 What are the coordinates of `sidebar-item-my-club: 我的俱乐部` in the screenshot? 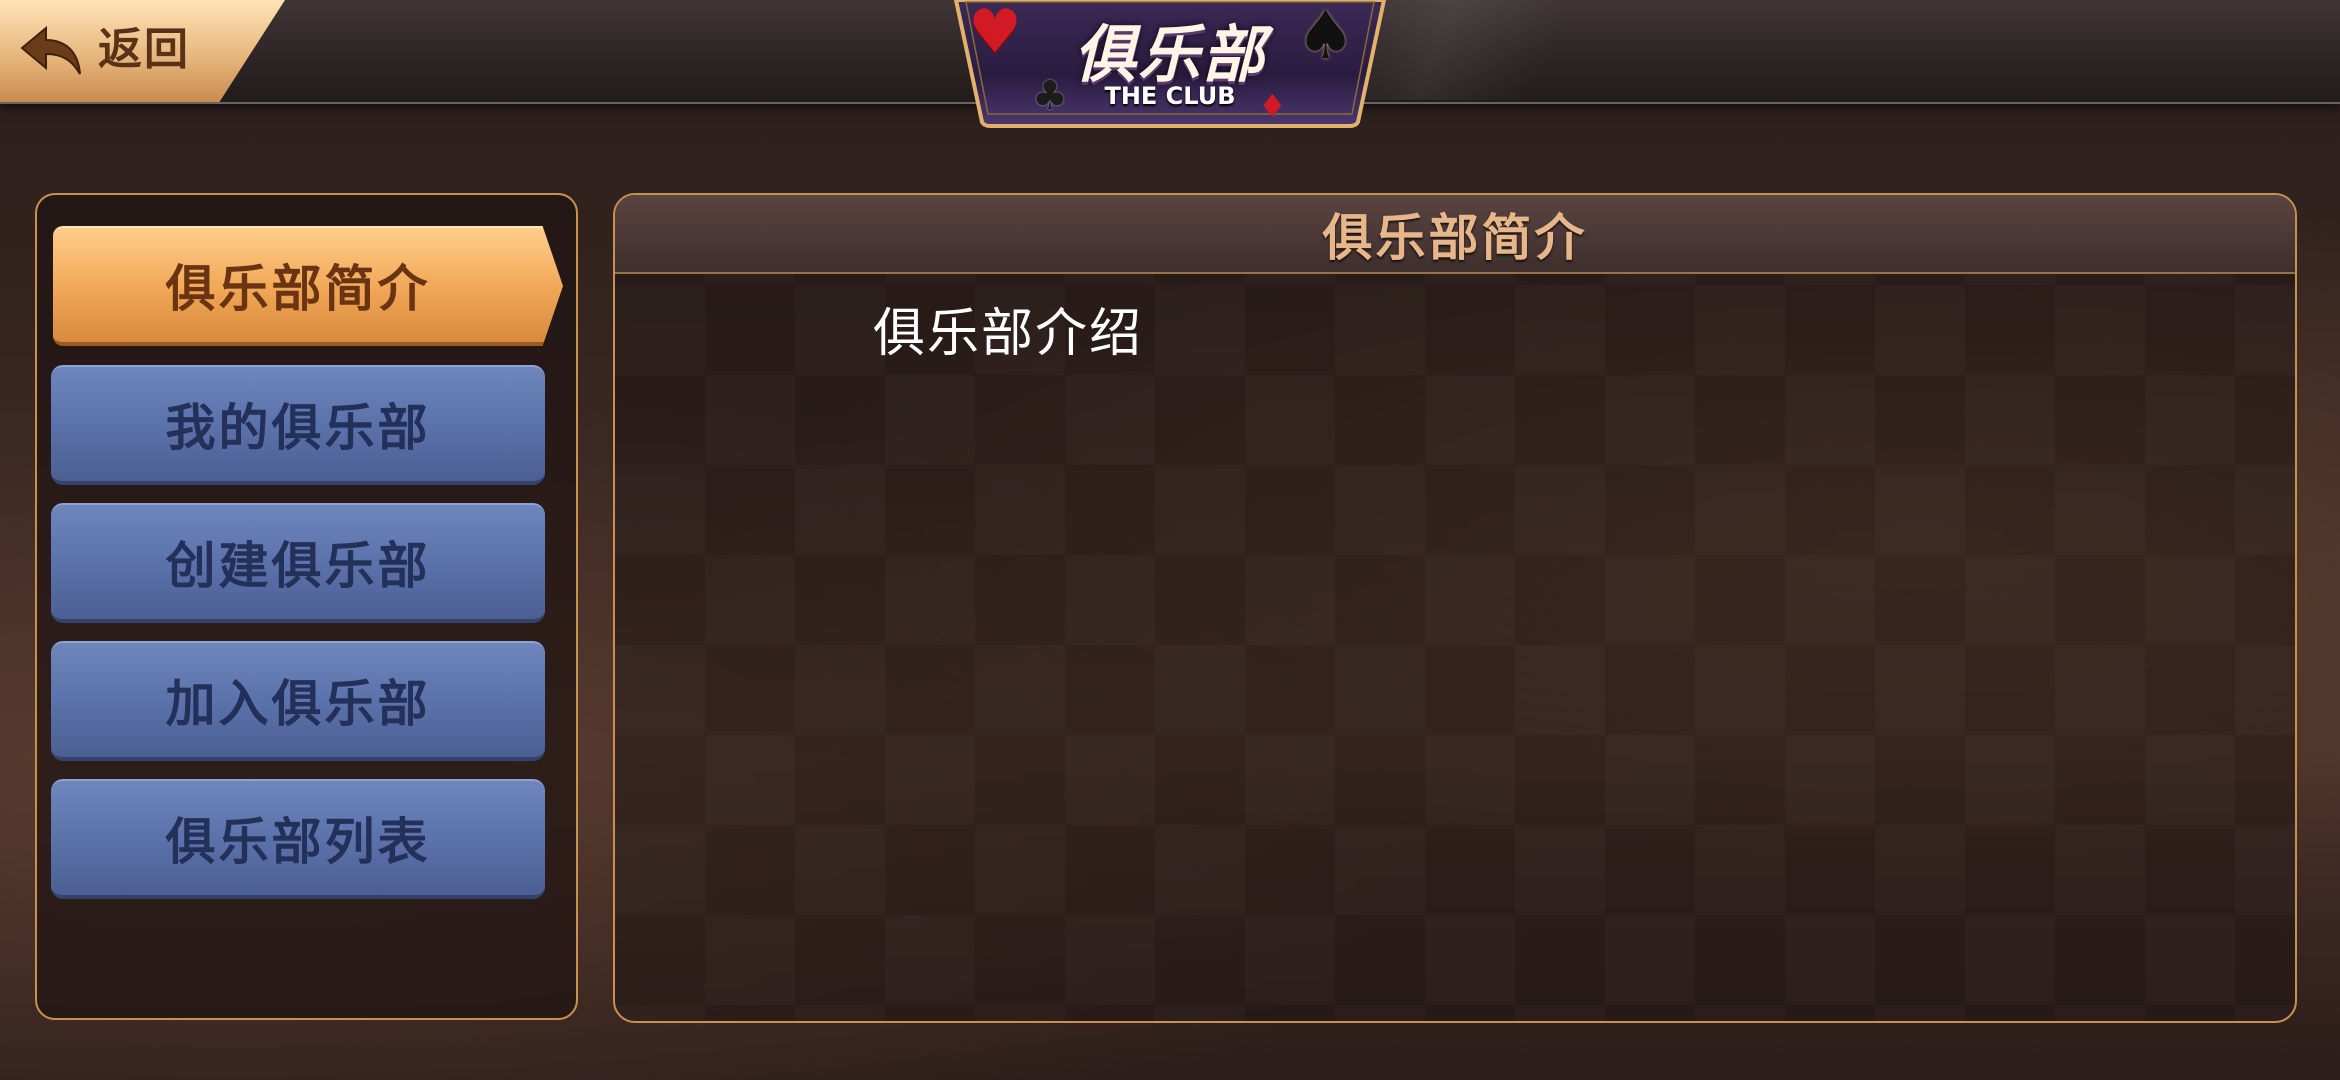 It's located at (298, 425).